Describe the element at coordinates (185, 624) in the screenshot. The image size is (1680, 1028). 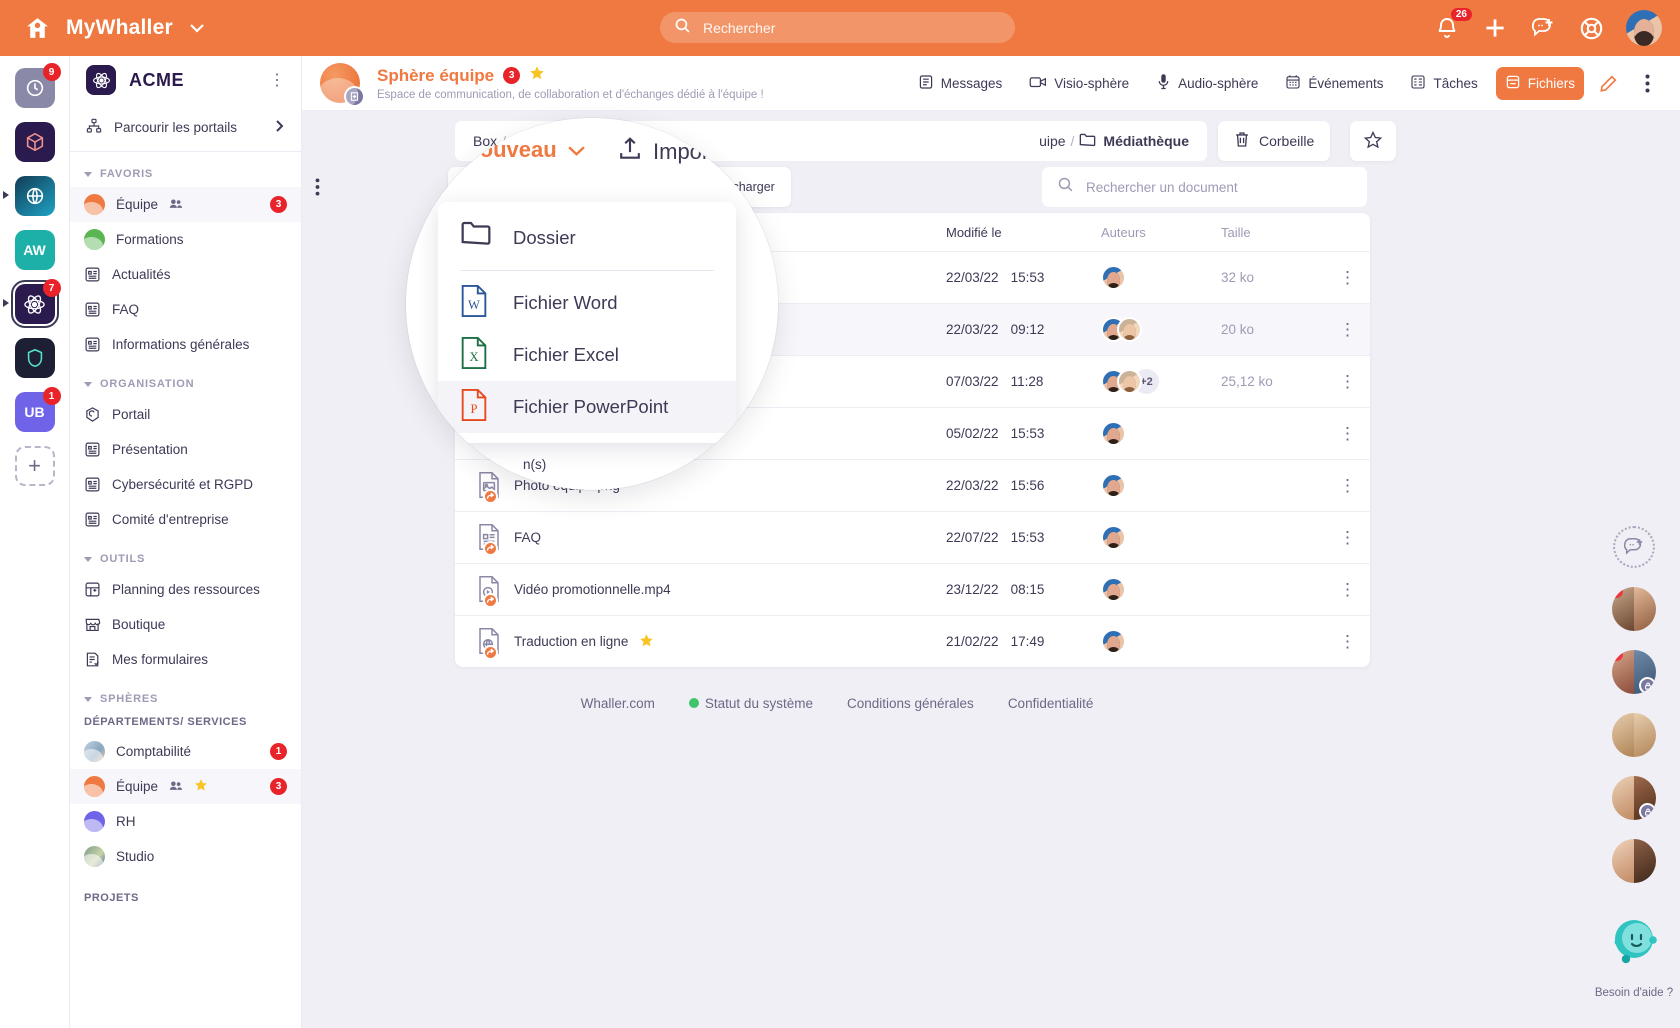
I see `sidebar-item-boutique: Boutique` at that location.